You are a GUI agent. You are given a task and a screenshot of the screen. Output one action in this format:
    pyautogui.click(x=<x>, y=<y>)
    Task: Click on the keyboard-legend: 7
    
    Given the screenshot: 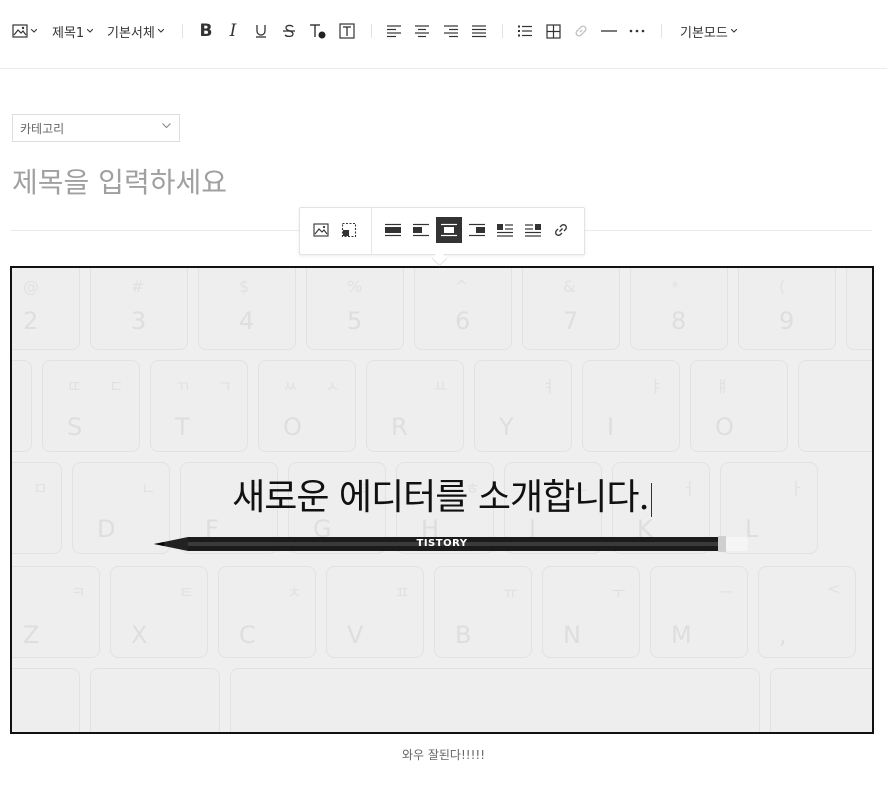 What is the action you would take?
    pyautogui.click(x=571, y=321)
    